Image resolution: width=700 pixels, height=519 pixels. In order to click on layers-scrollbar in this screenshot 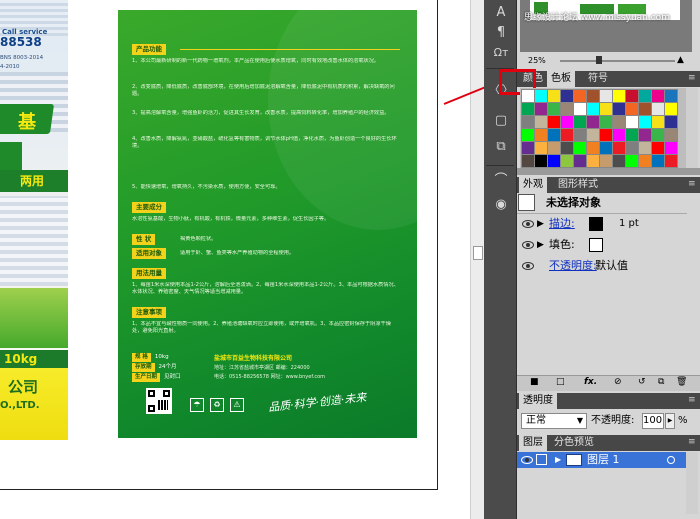, I will do `click(692, 483)`.